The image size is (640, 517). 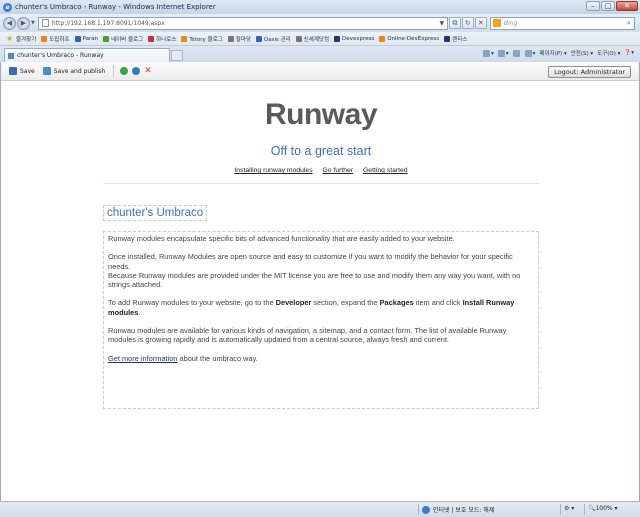 What do you see at coordinates (73, 71) in the screenshot?
I see `save-and-publish-button: Save and publish` at bounding box center [73, 71].